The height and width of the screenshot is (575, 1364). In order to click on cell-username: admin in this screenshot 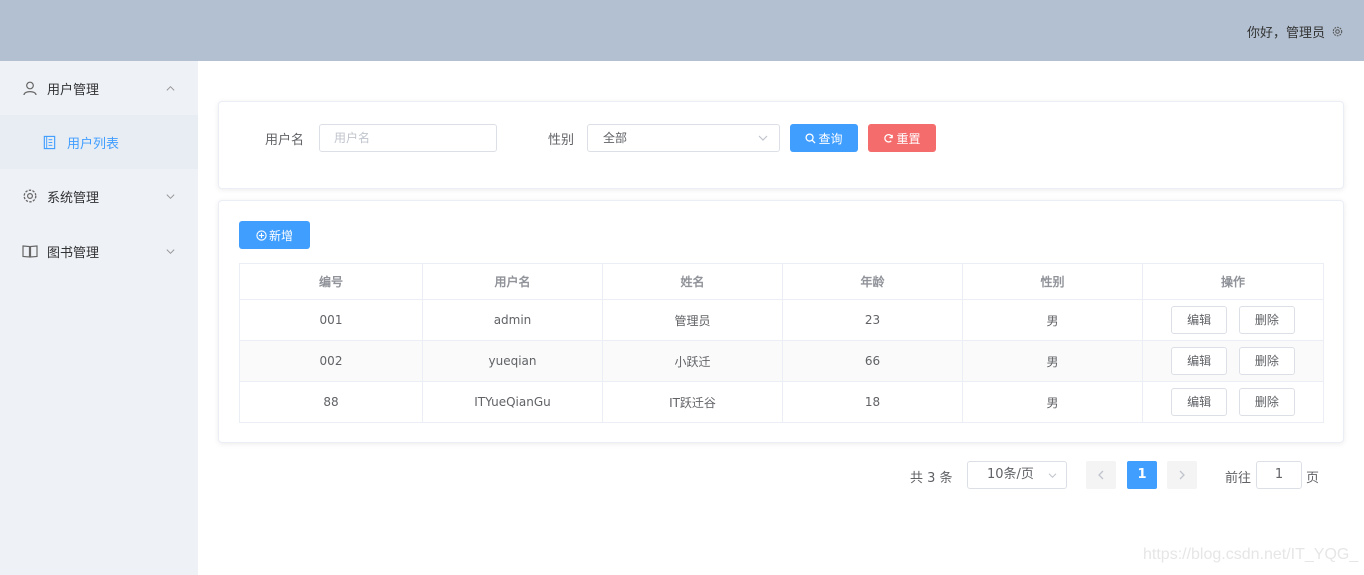, I will do `click(512, 320)`.